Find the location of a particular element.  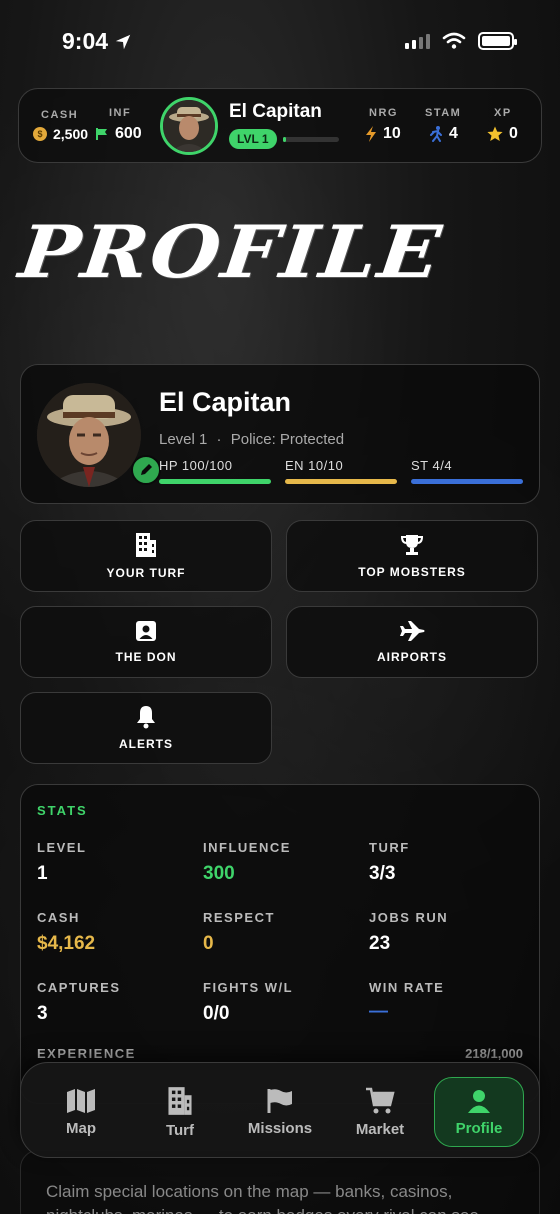

profile-police-status: Police: Protected is located at coordinates (287, 439).